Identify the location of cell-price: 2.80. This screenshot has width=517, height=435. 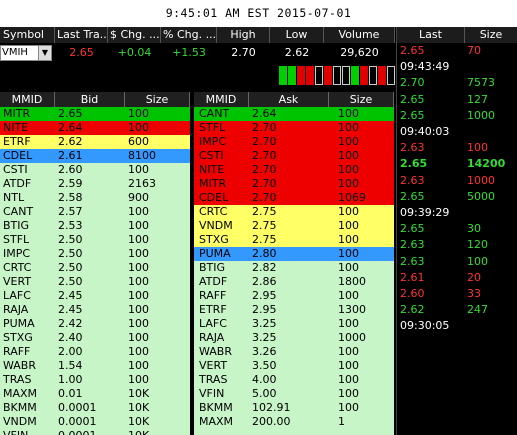
(264, 253).